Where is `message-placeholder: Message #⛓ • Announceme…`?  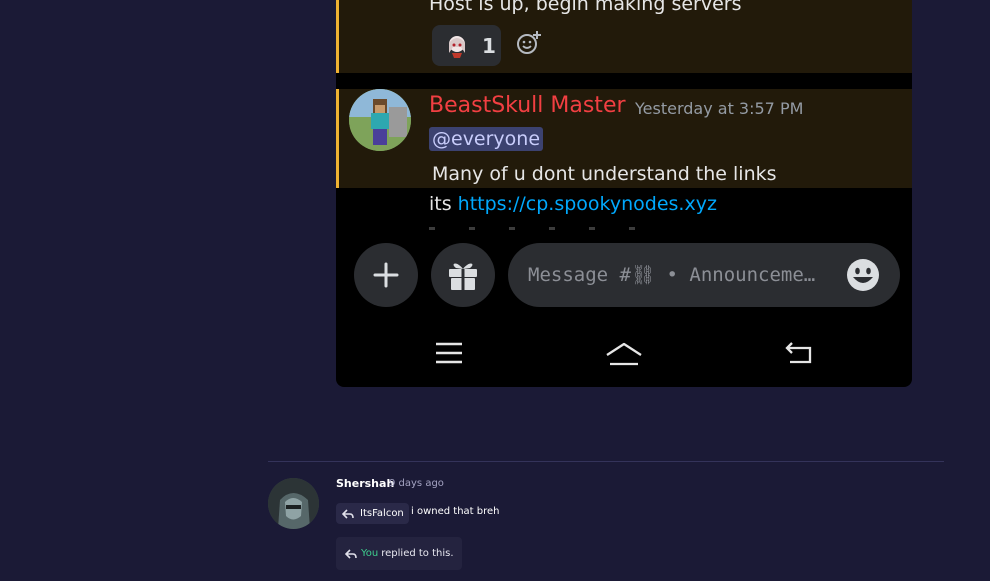
message-placeholder: Message #⛓ • Announceme… is located at coordinates (672, 275).